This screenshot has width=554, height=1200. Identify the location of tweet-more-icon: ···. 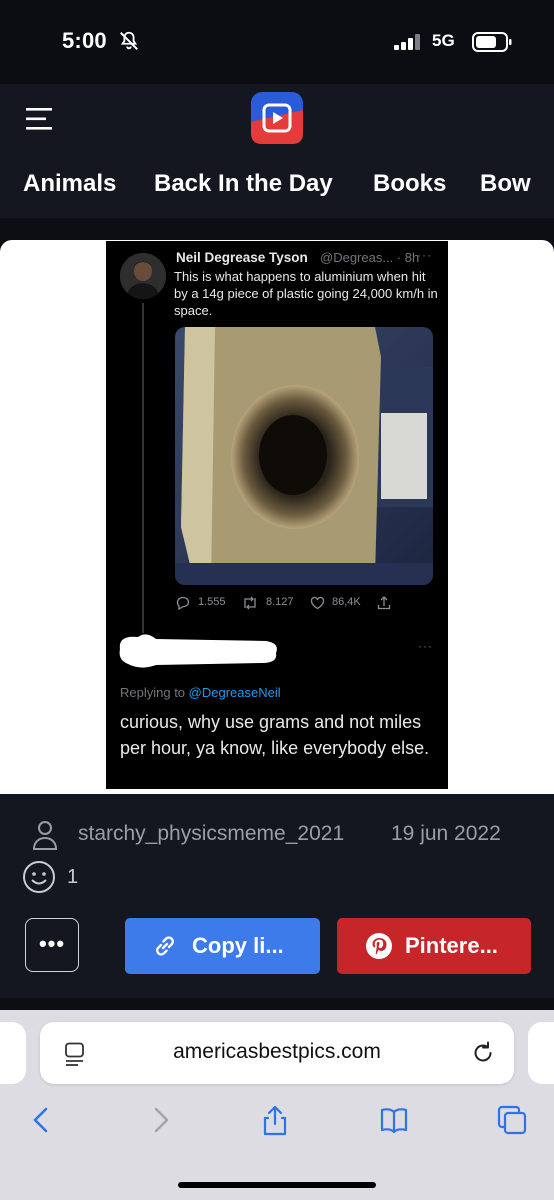
(424, 255).